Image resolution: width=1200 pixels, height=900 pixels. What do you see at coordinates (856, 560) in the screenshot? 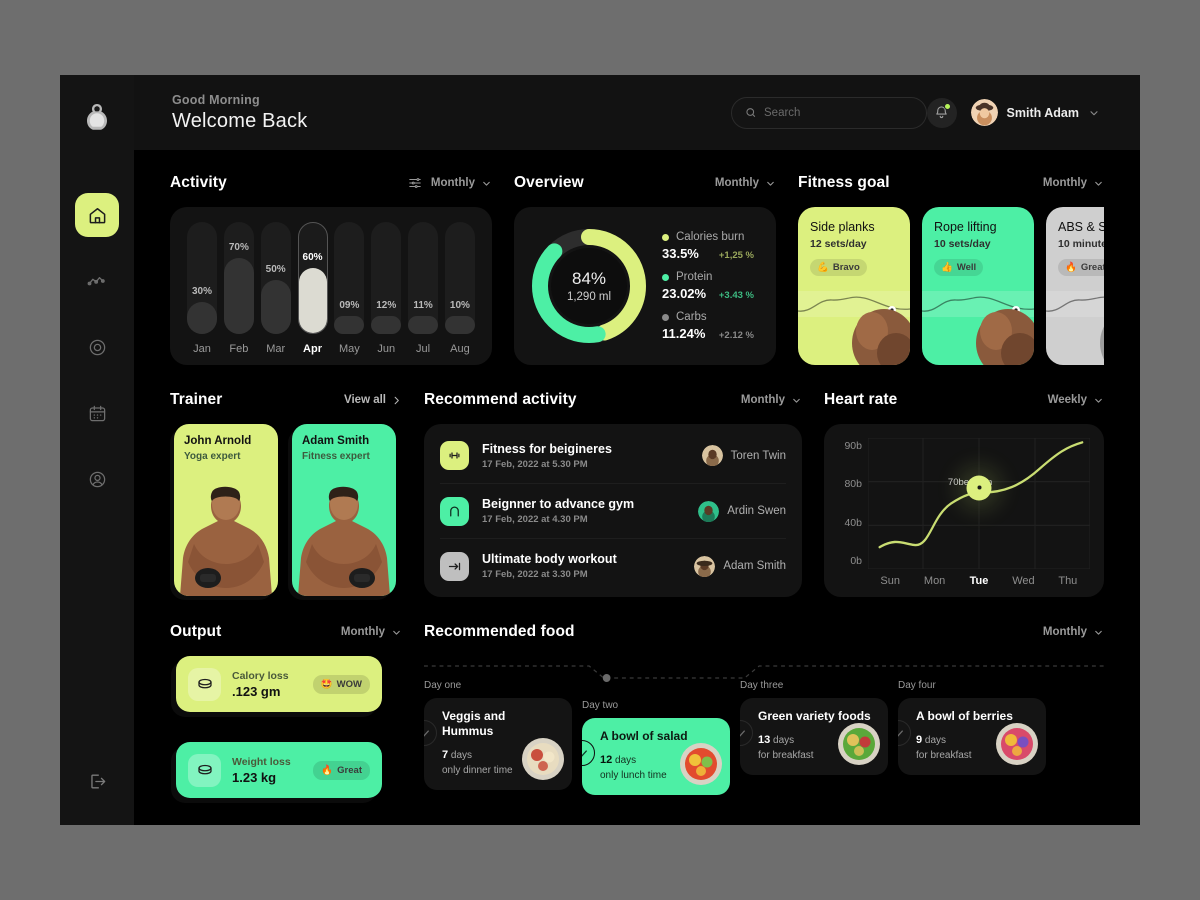
I see `heart-rate-y-tick: 0b` at bounding box center [856, 560].